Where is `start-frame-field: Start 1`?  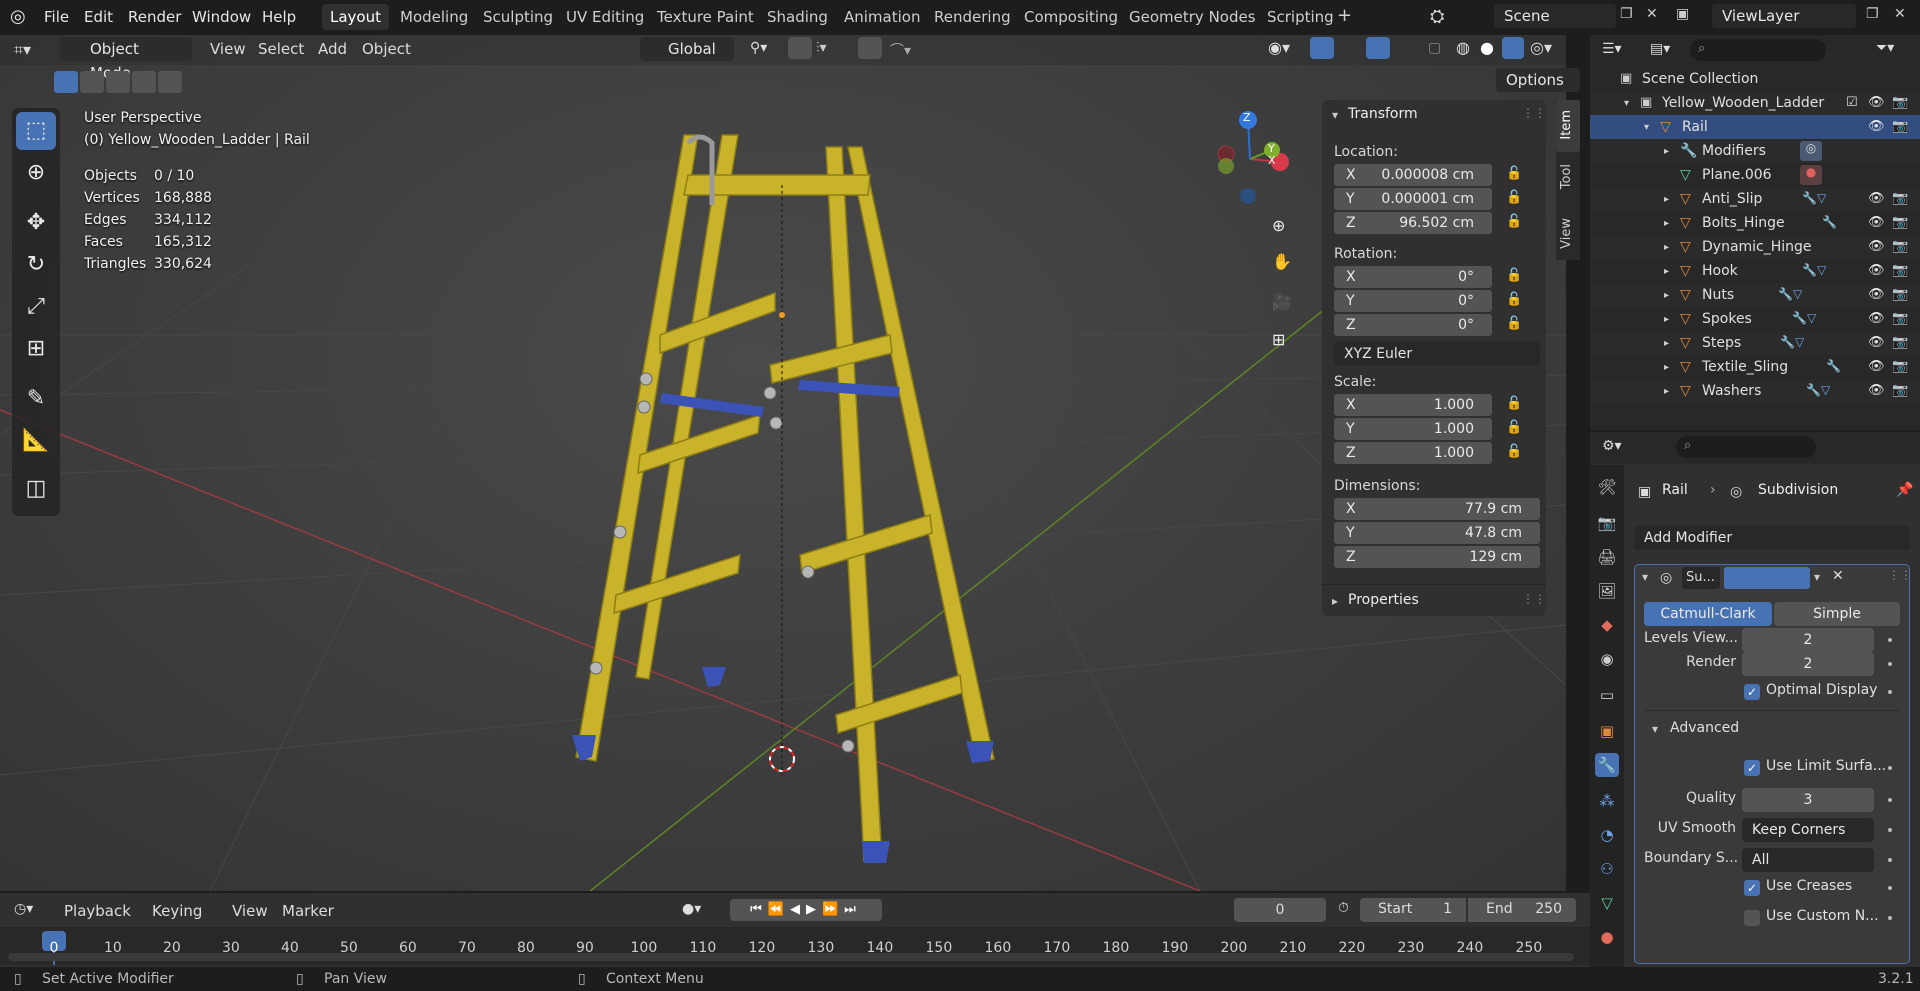
start-frame-field: Start 1 is located at coordinates (1413, 910).